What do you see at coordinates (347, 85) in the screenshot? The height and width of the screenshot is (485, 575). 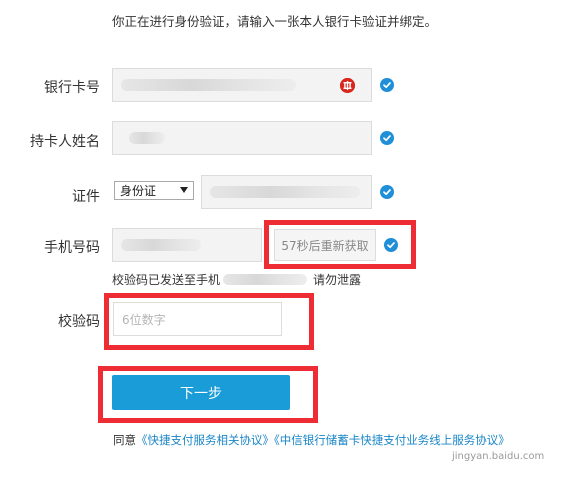 I see `citic-bank-logo-icon` at bounding box center [347, 85].